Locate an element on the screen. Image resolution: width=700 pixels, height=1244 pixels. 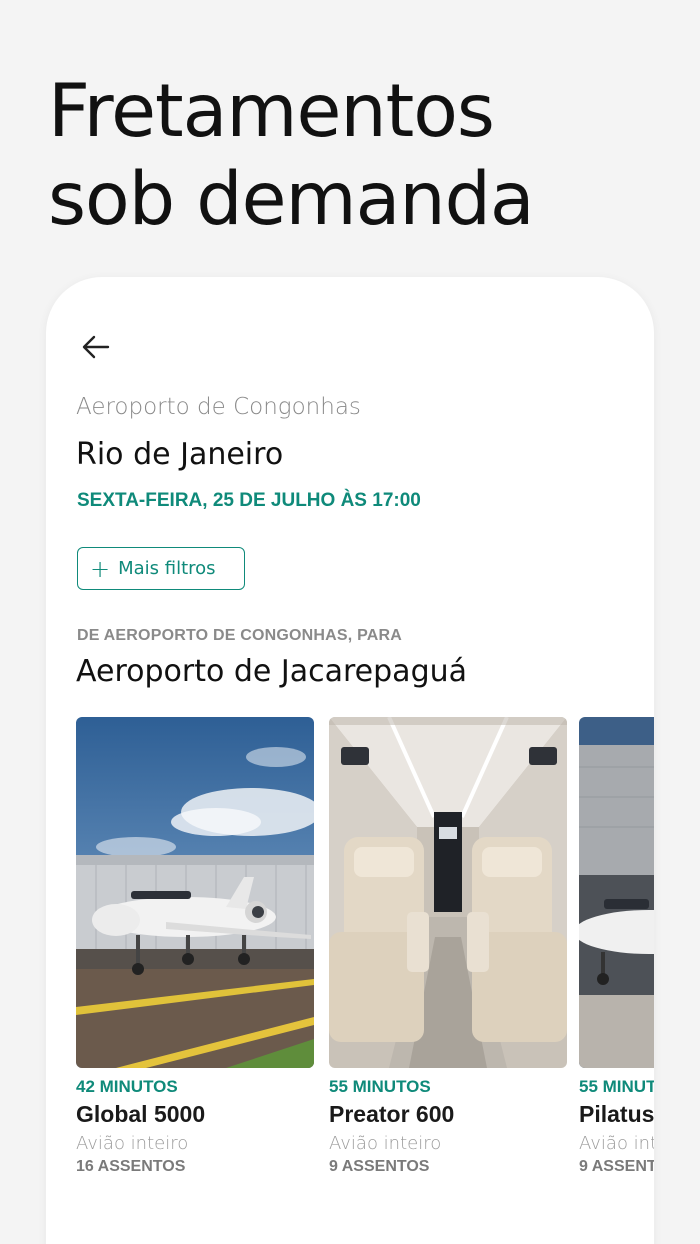
hero-title: Fretamentos sob demanda is located at coordinates (358, 156).